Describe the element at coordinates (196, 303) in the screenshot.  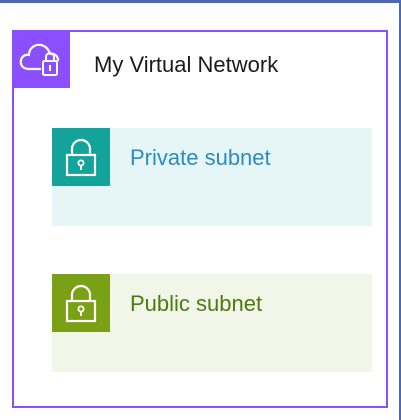
I see `public-subnet-label: Public subnet` at that location.